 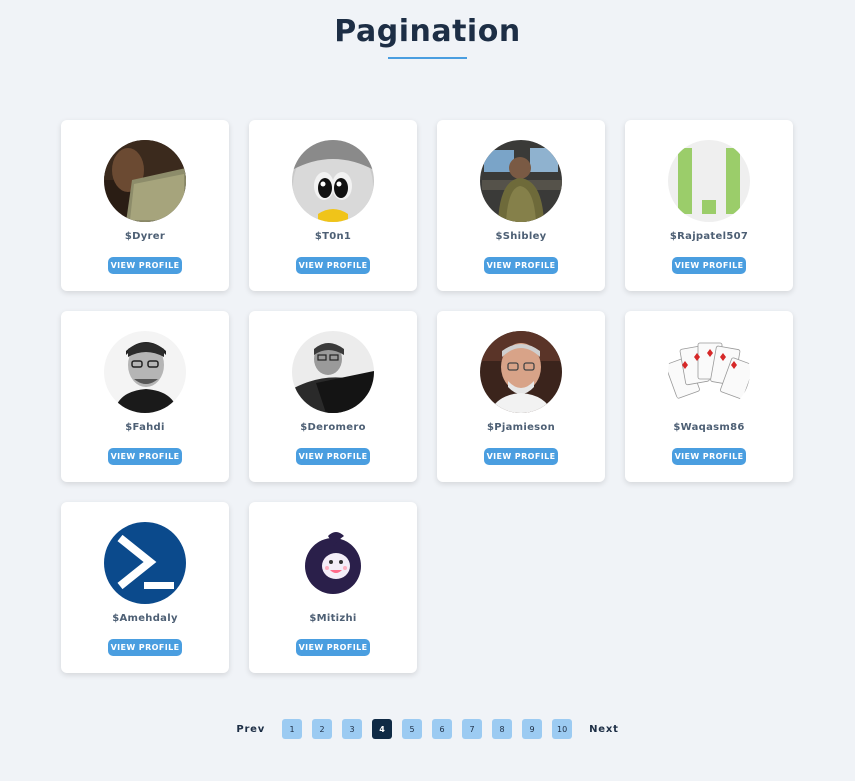 I want to click on next-button: Next, so click(x=604, y=729).